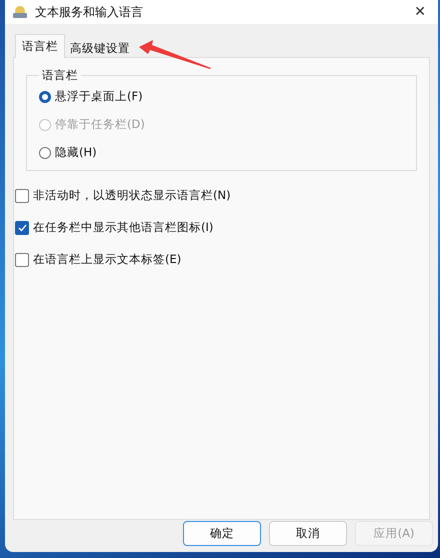 This screenshot has height=558, width=440. What do you see at coordinates (308, 533) in the screenshot?
I see `dialog-button: 取消` at bounding box center [308, 533].